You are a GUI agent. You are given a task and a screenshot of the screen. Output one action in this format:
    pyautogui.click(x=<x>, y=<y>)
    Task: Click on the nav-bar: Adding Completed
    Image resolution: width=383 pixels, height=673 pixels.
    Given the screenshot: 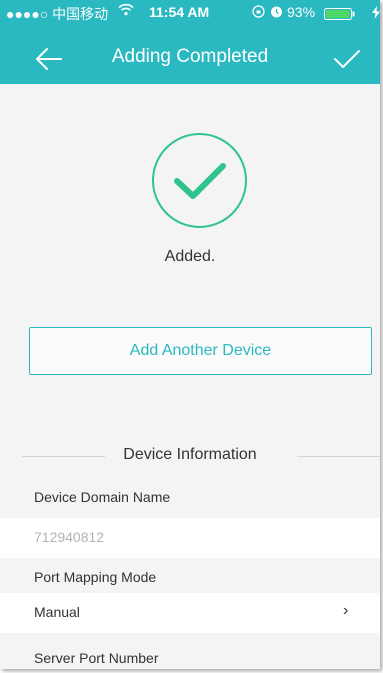 What is the action you would take?
    pyautogui.click(x=190, y=60)
    